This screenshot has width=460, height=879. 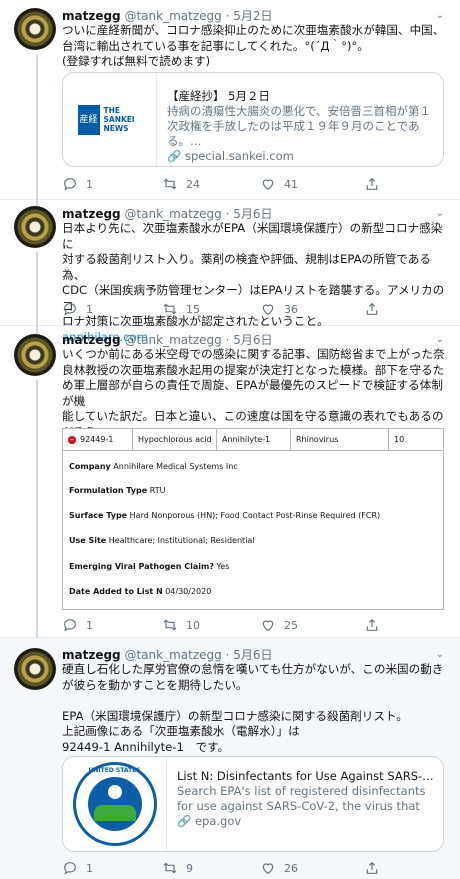 I want to click on like-count: 36, so click(x=291, y=309).